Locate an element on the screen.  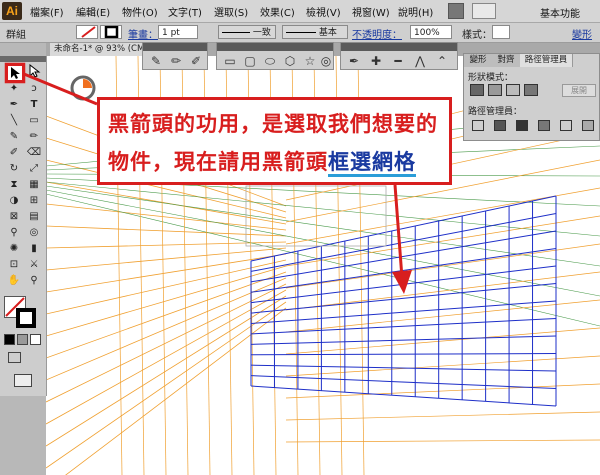
callout-highlight: 框選網格 is located at coordinates (372, 163).